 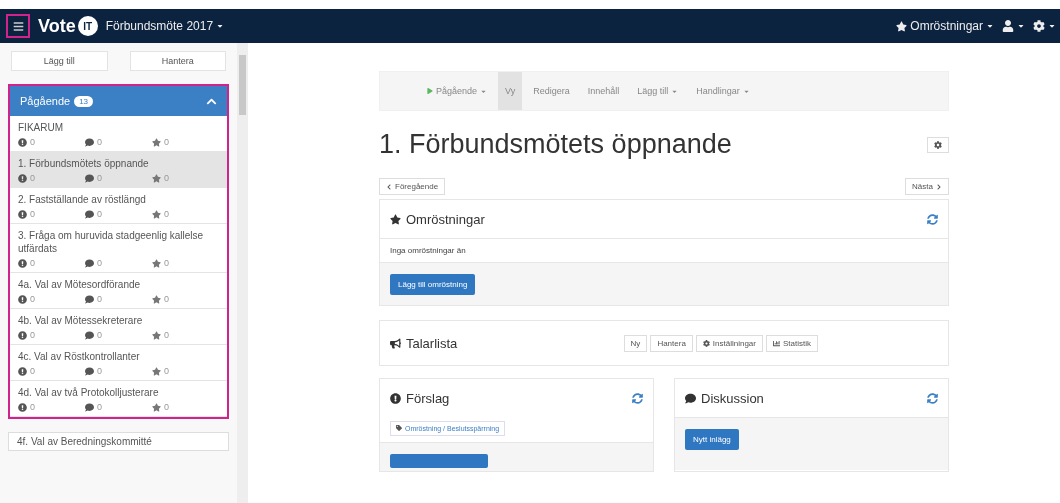 I want to click on new-post-button: Nytt inlägg, so click(x=712, y=439).